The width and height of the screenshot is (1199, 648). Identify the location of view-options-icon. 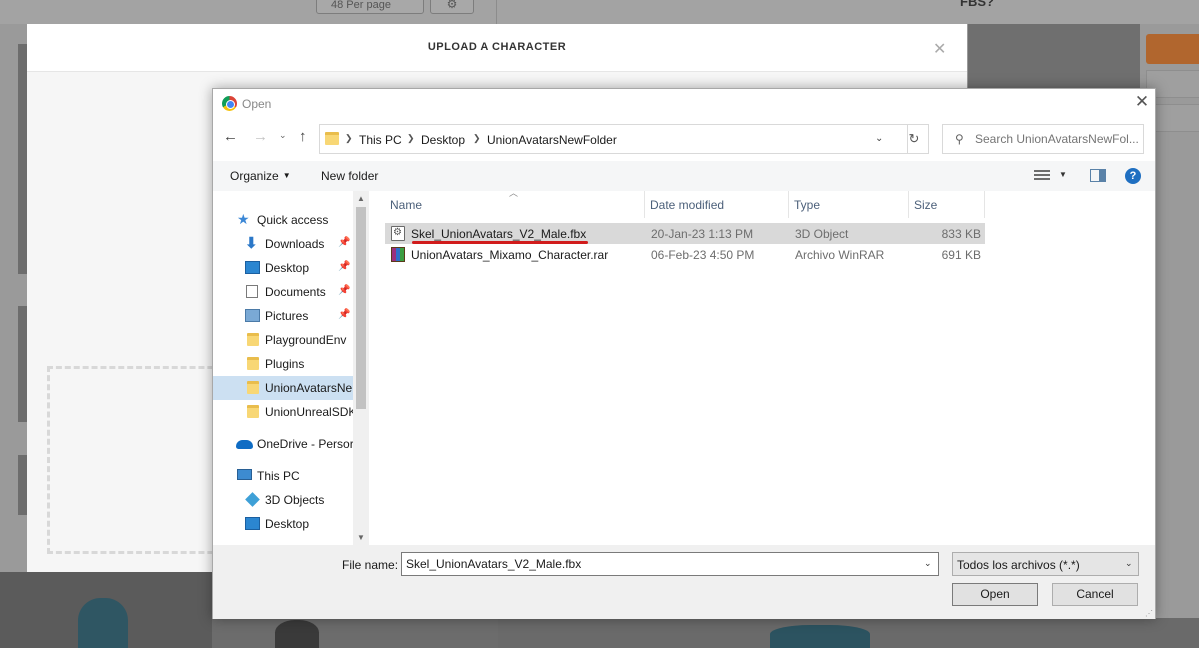
(1042, 176).